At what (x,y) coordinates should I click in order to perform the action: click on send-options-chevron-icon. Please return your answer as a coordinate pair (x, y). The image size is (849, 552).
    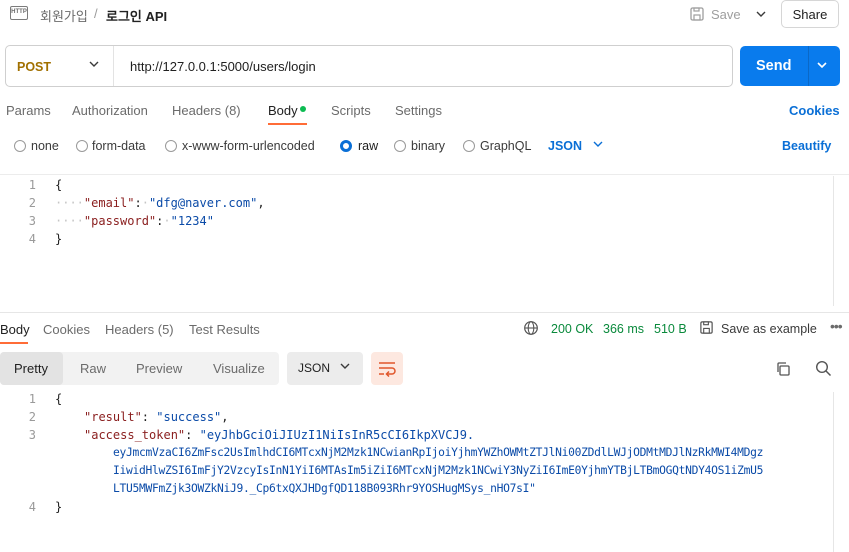
    Looking at the image, I should click on (822, 66).